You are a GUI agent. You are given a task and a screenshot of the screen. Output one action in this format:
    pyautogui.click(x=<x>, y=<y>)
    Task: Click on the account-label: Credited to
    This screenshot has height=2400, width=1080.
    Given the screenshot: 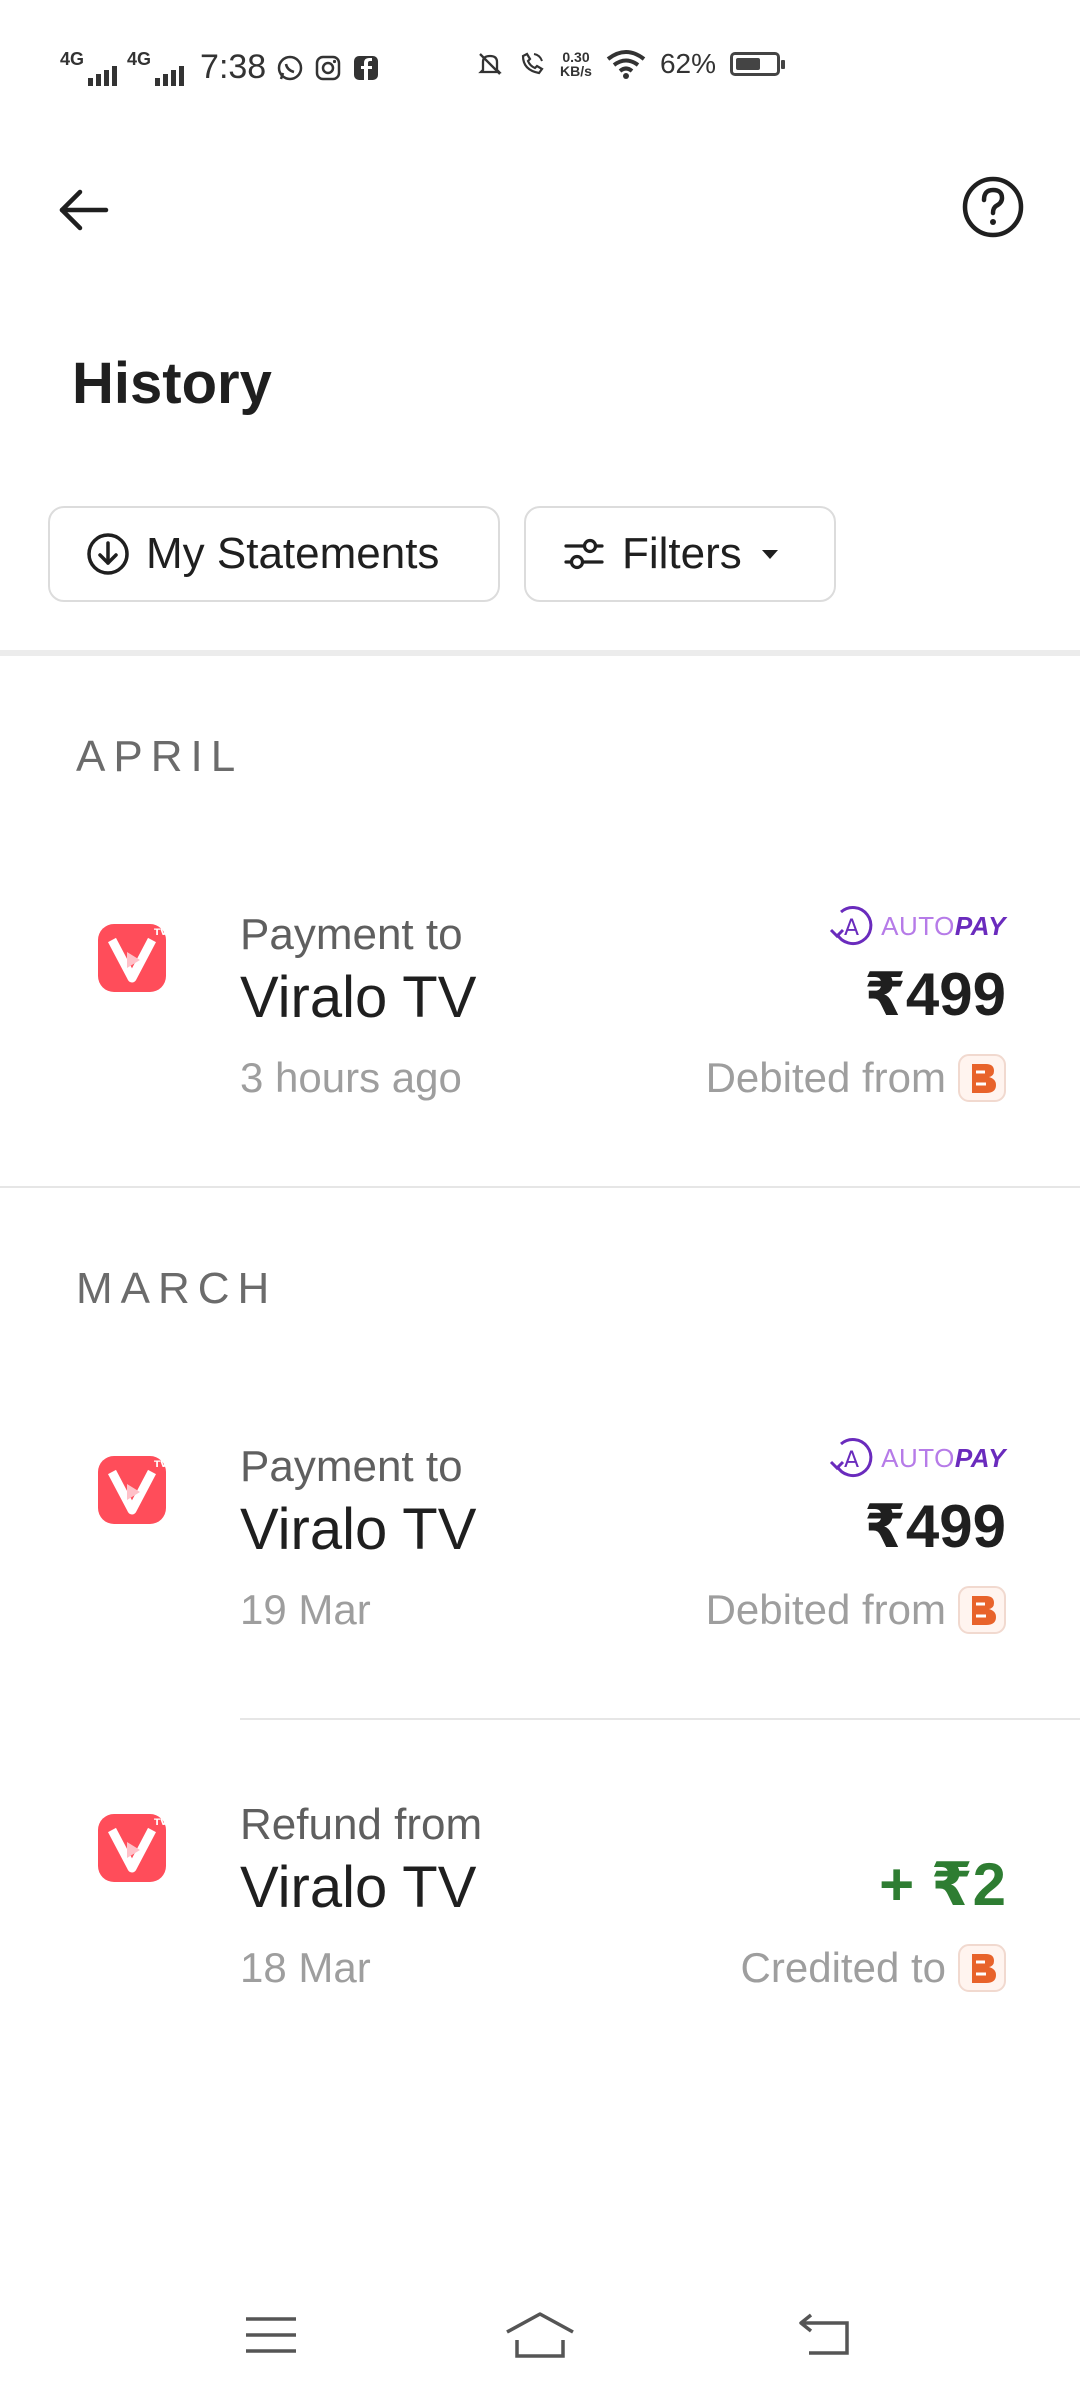 What is the action you would take?
    pyautogui.click(x=843, y=1967)
    